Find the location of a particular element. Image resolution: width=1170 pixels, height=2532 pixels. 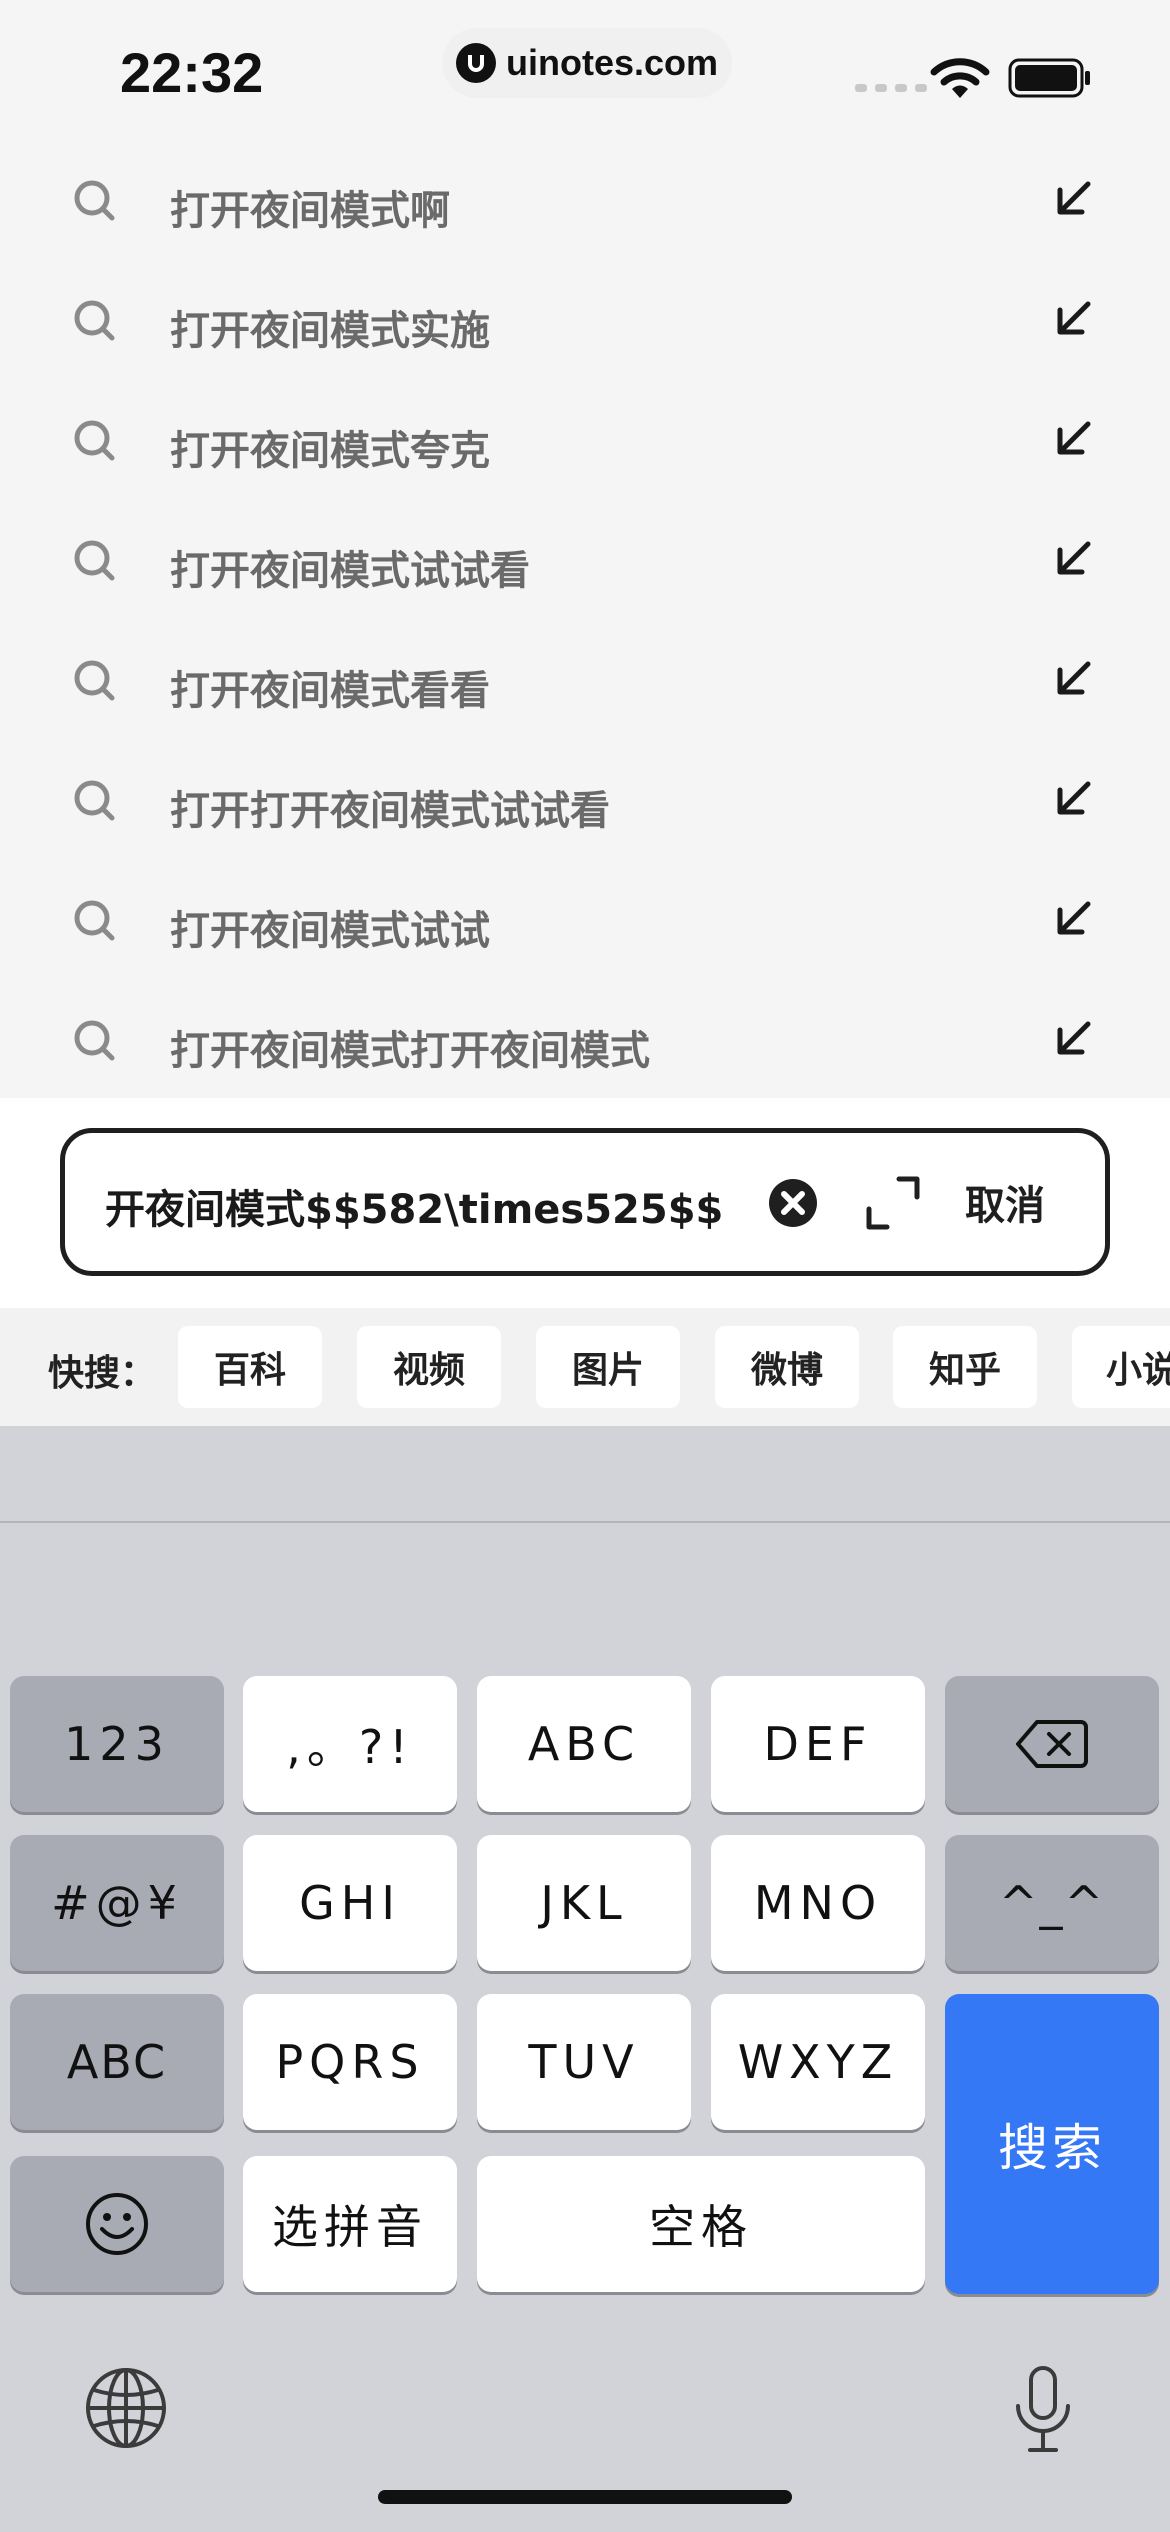

search-box: 开夜间模式$$582\times525$$ 取消 is located at coordinates (585, 1202).